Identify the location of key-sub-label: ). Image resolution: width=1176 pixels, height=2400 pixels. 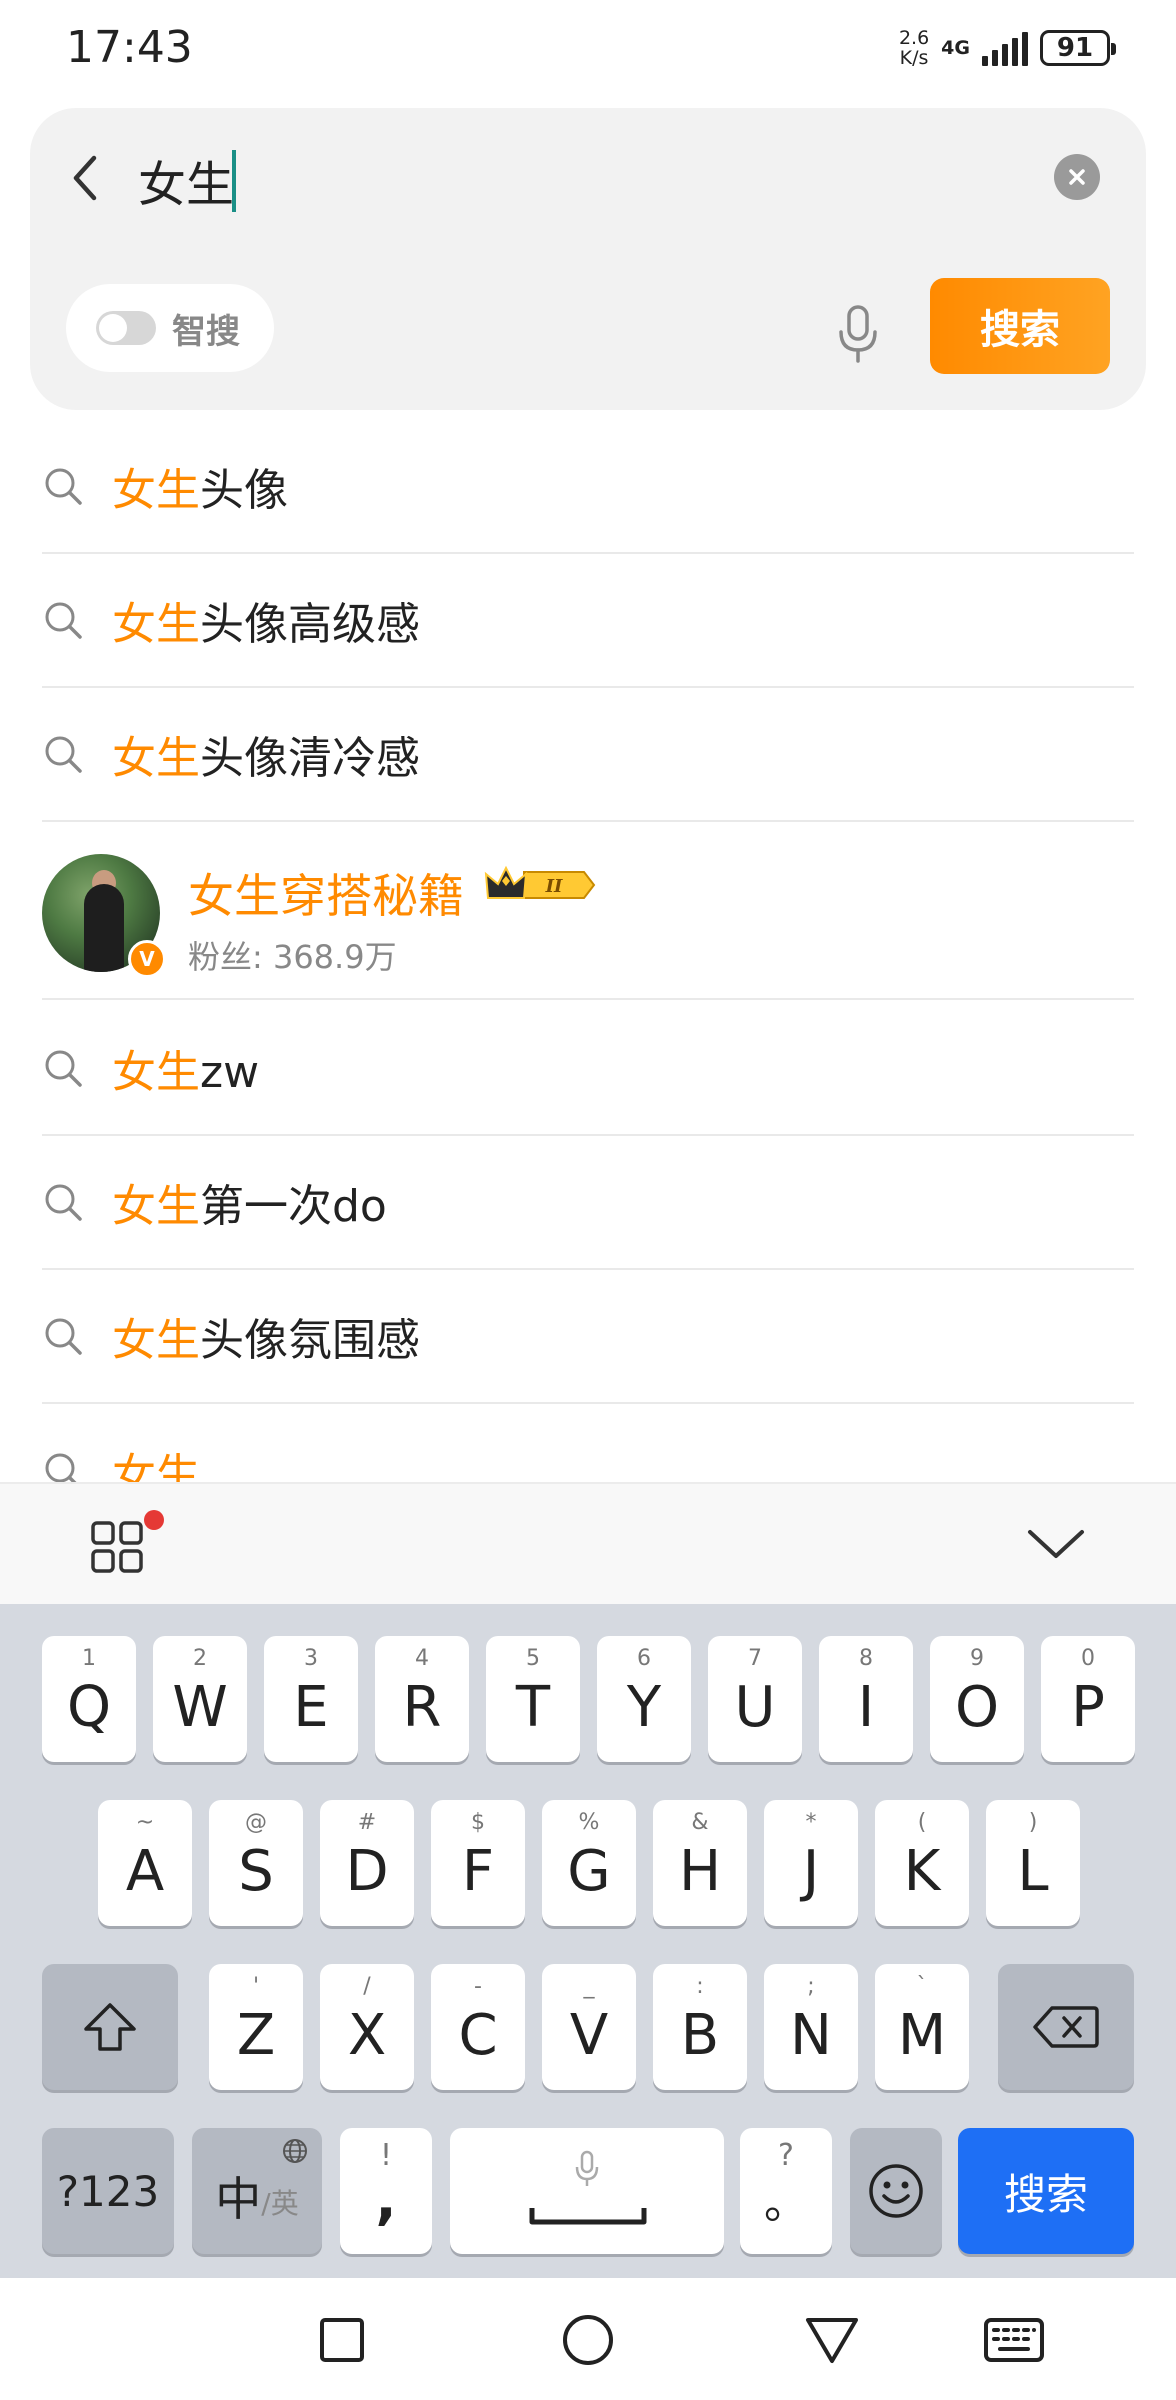
(1033, 1822).